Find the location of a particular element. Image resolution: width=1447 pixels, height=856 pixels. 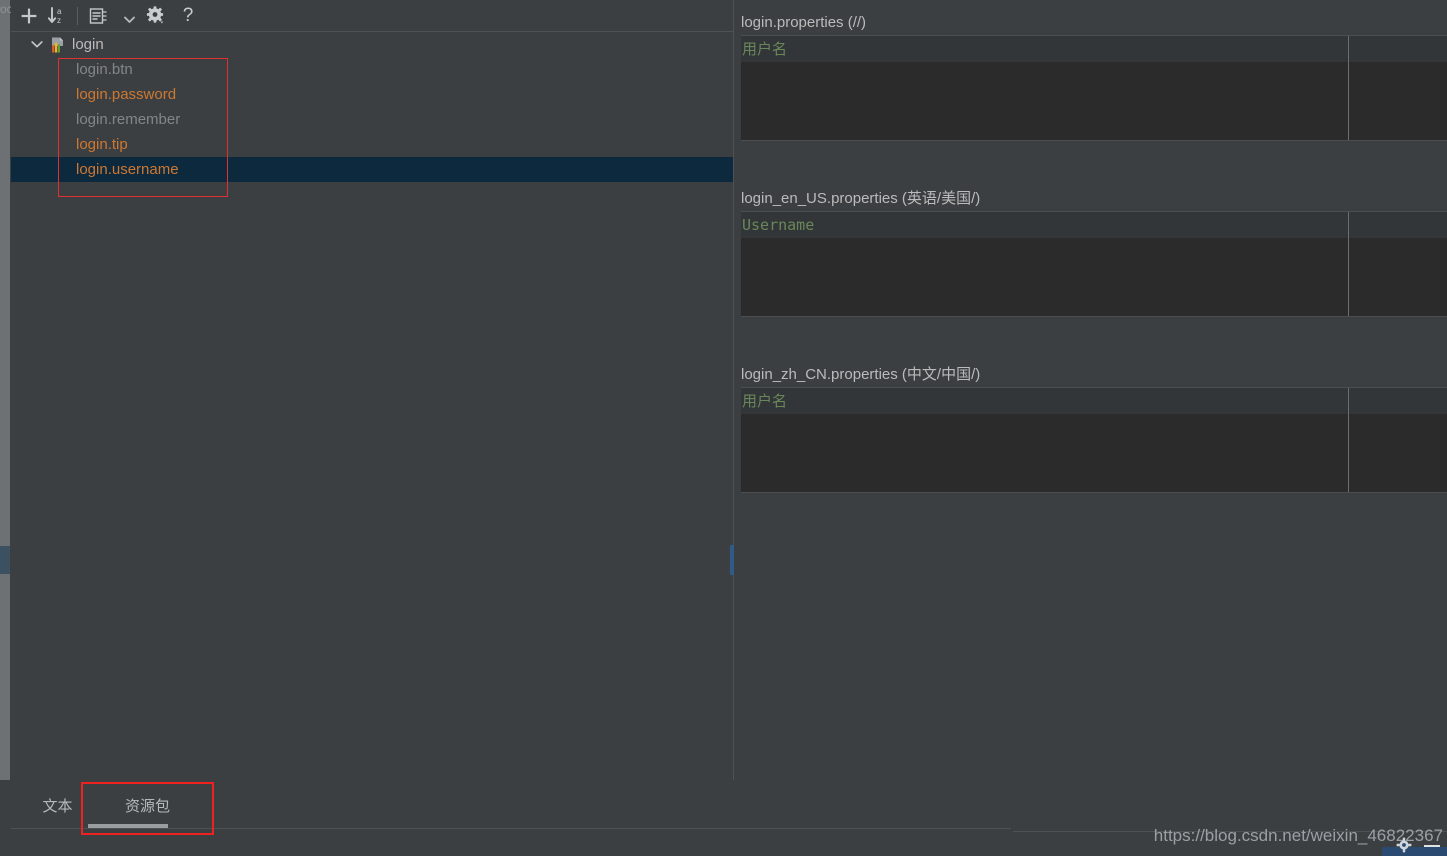

tab-resource-bundle: 资源包 is located at coordinates (147, 805).